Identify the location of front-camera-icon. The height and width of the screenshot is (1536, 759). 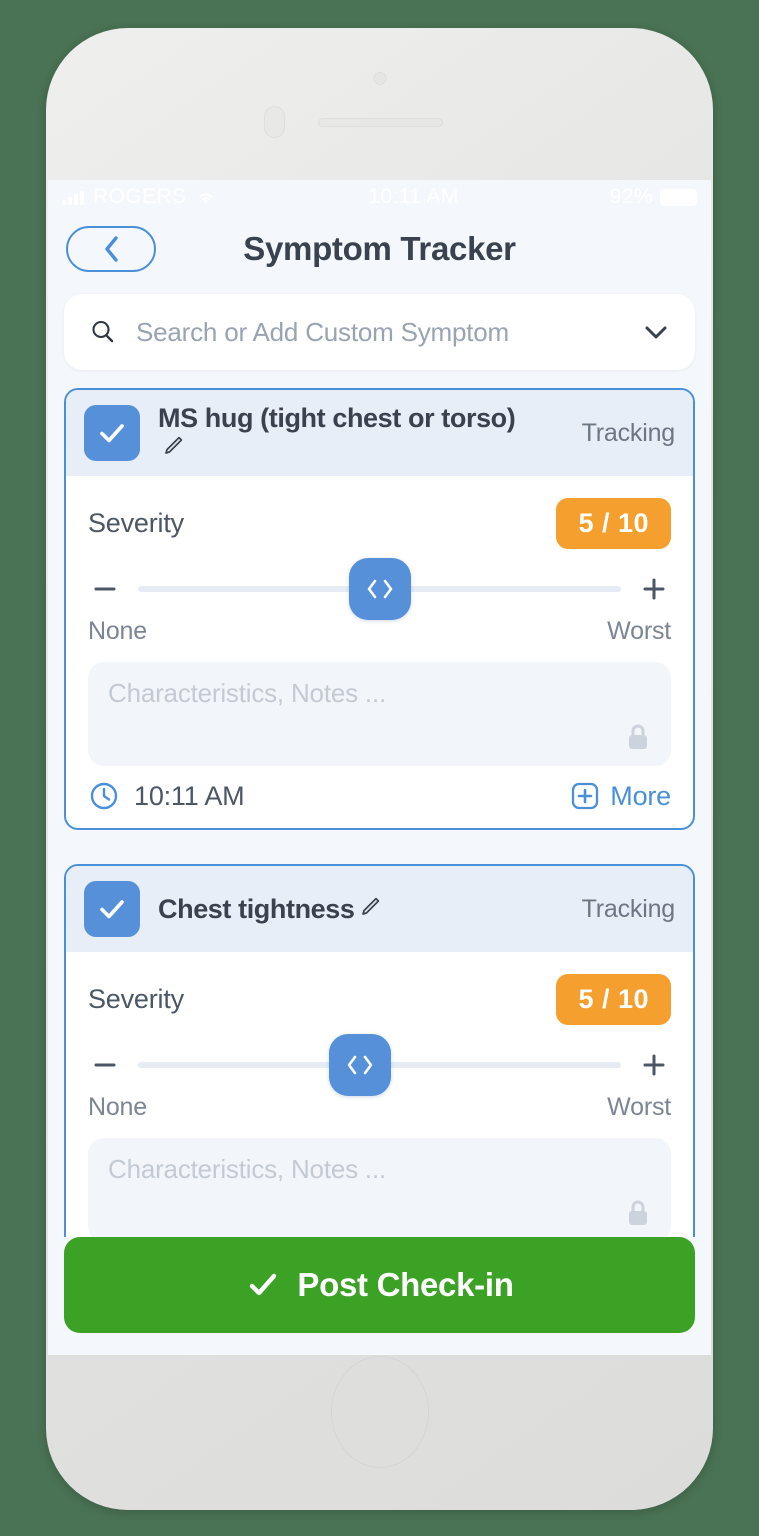
(379, 78).